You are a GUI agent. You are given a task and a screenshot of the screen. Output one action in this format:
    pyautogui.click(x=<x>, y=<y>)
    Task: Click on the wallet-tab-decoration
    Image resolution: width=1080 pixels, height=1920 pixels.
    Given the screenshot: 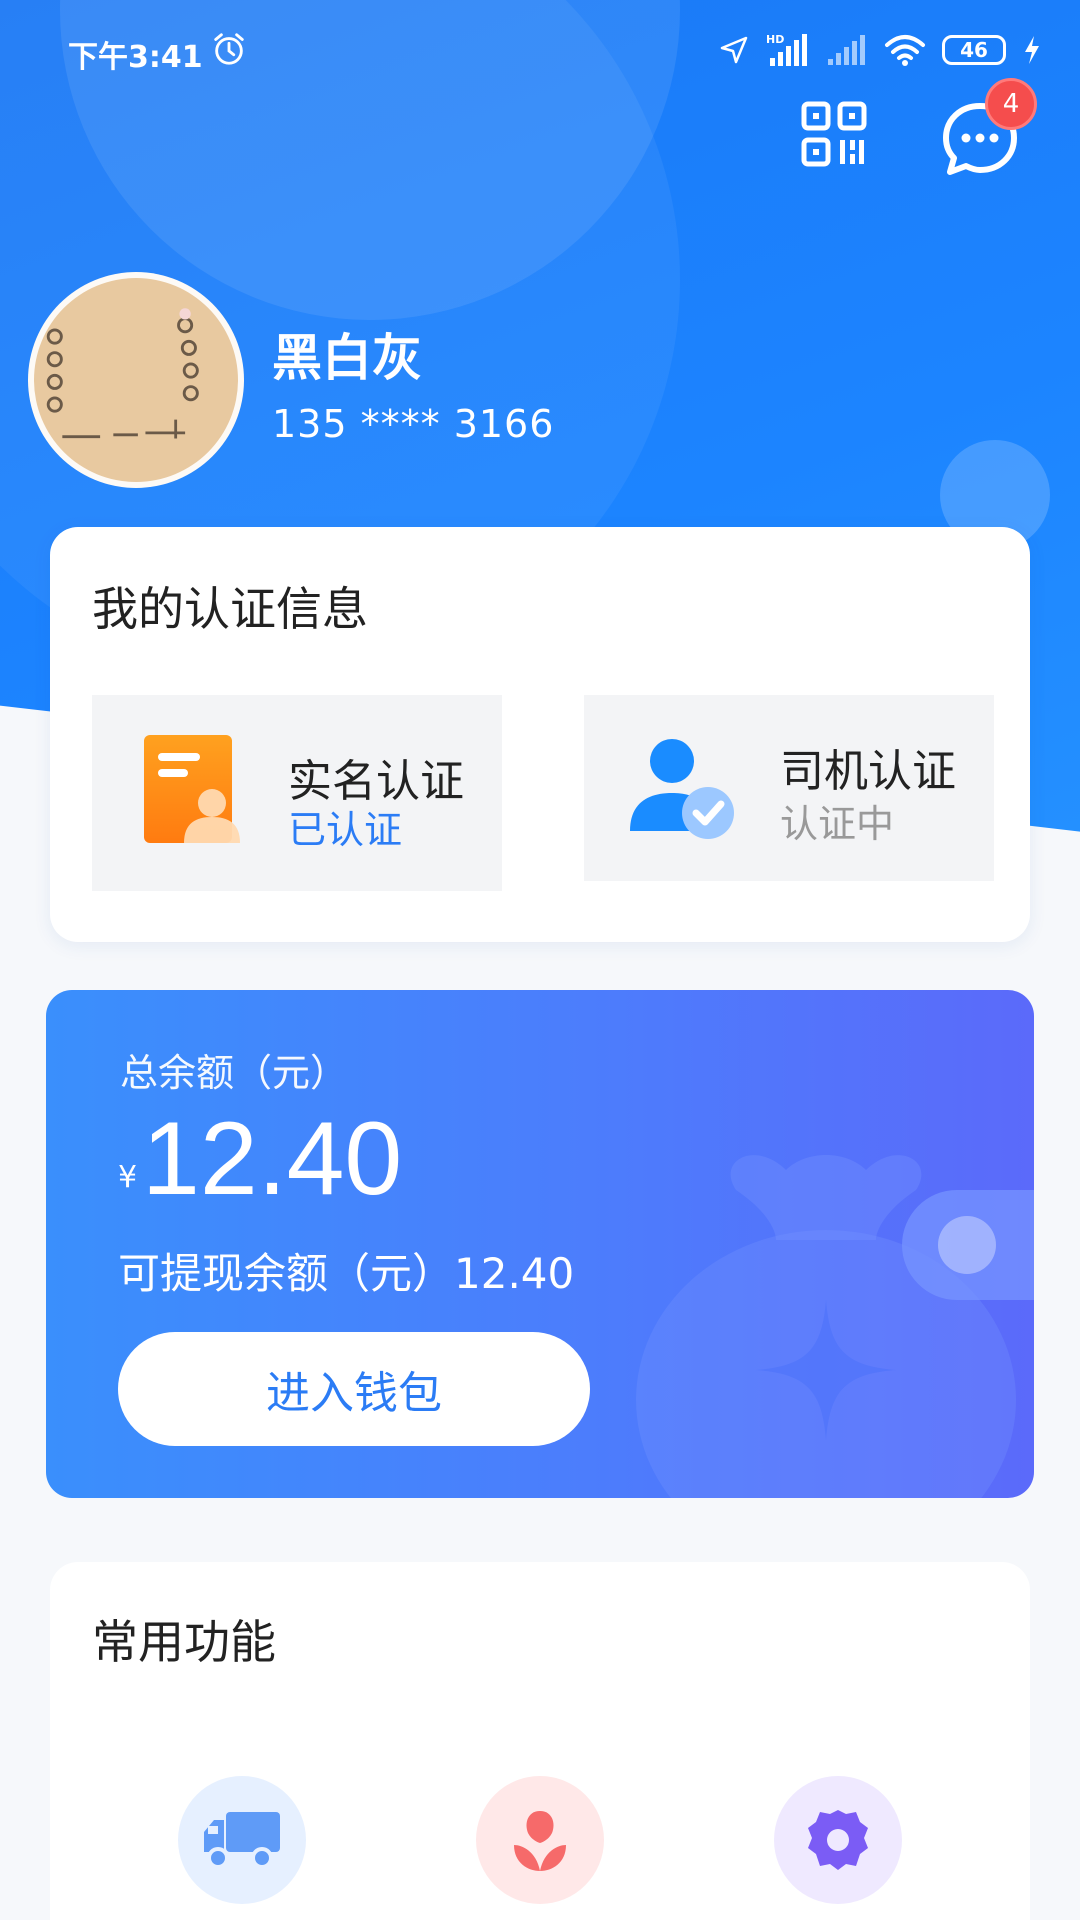 What is the action you would take?
    pyautogui.click(x=968, y=1245)
    